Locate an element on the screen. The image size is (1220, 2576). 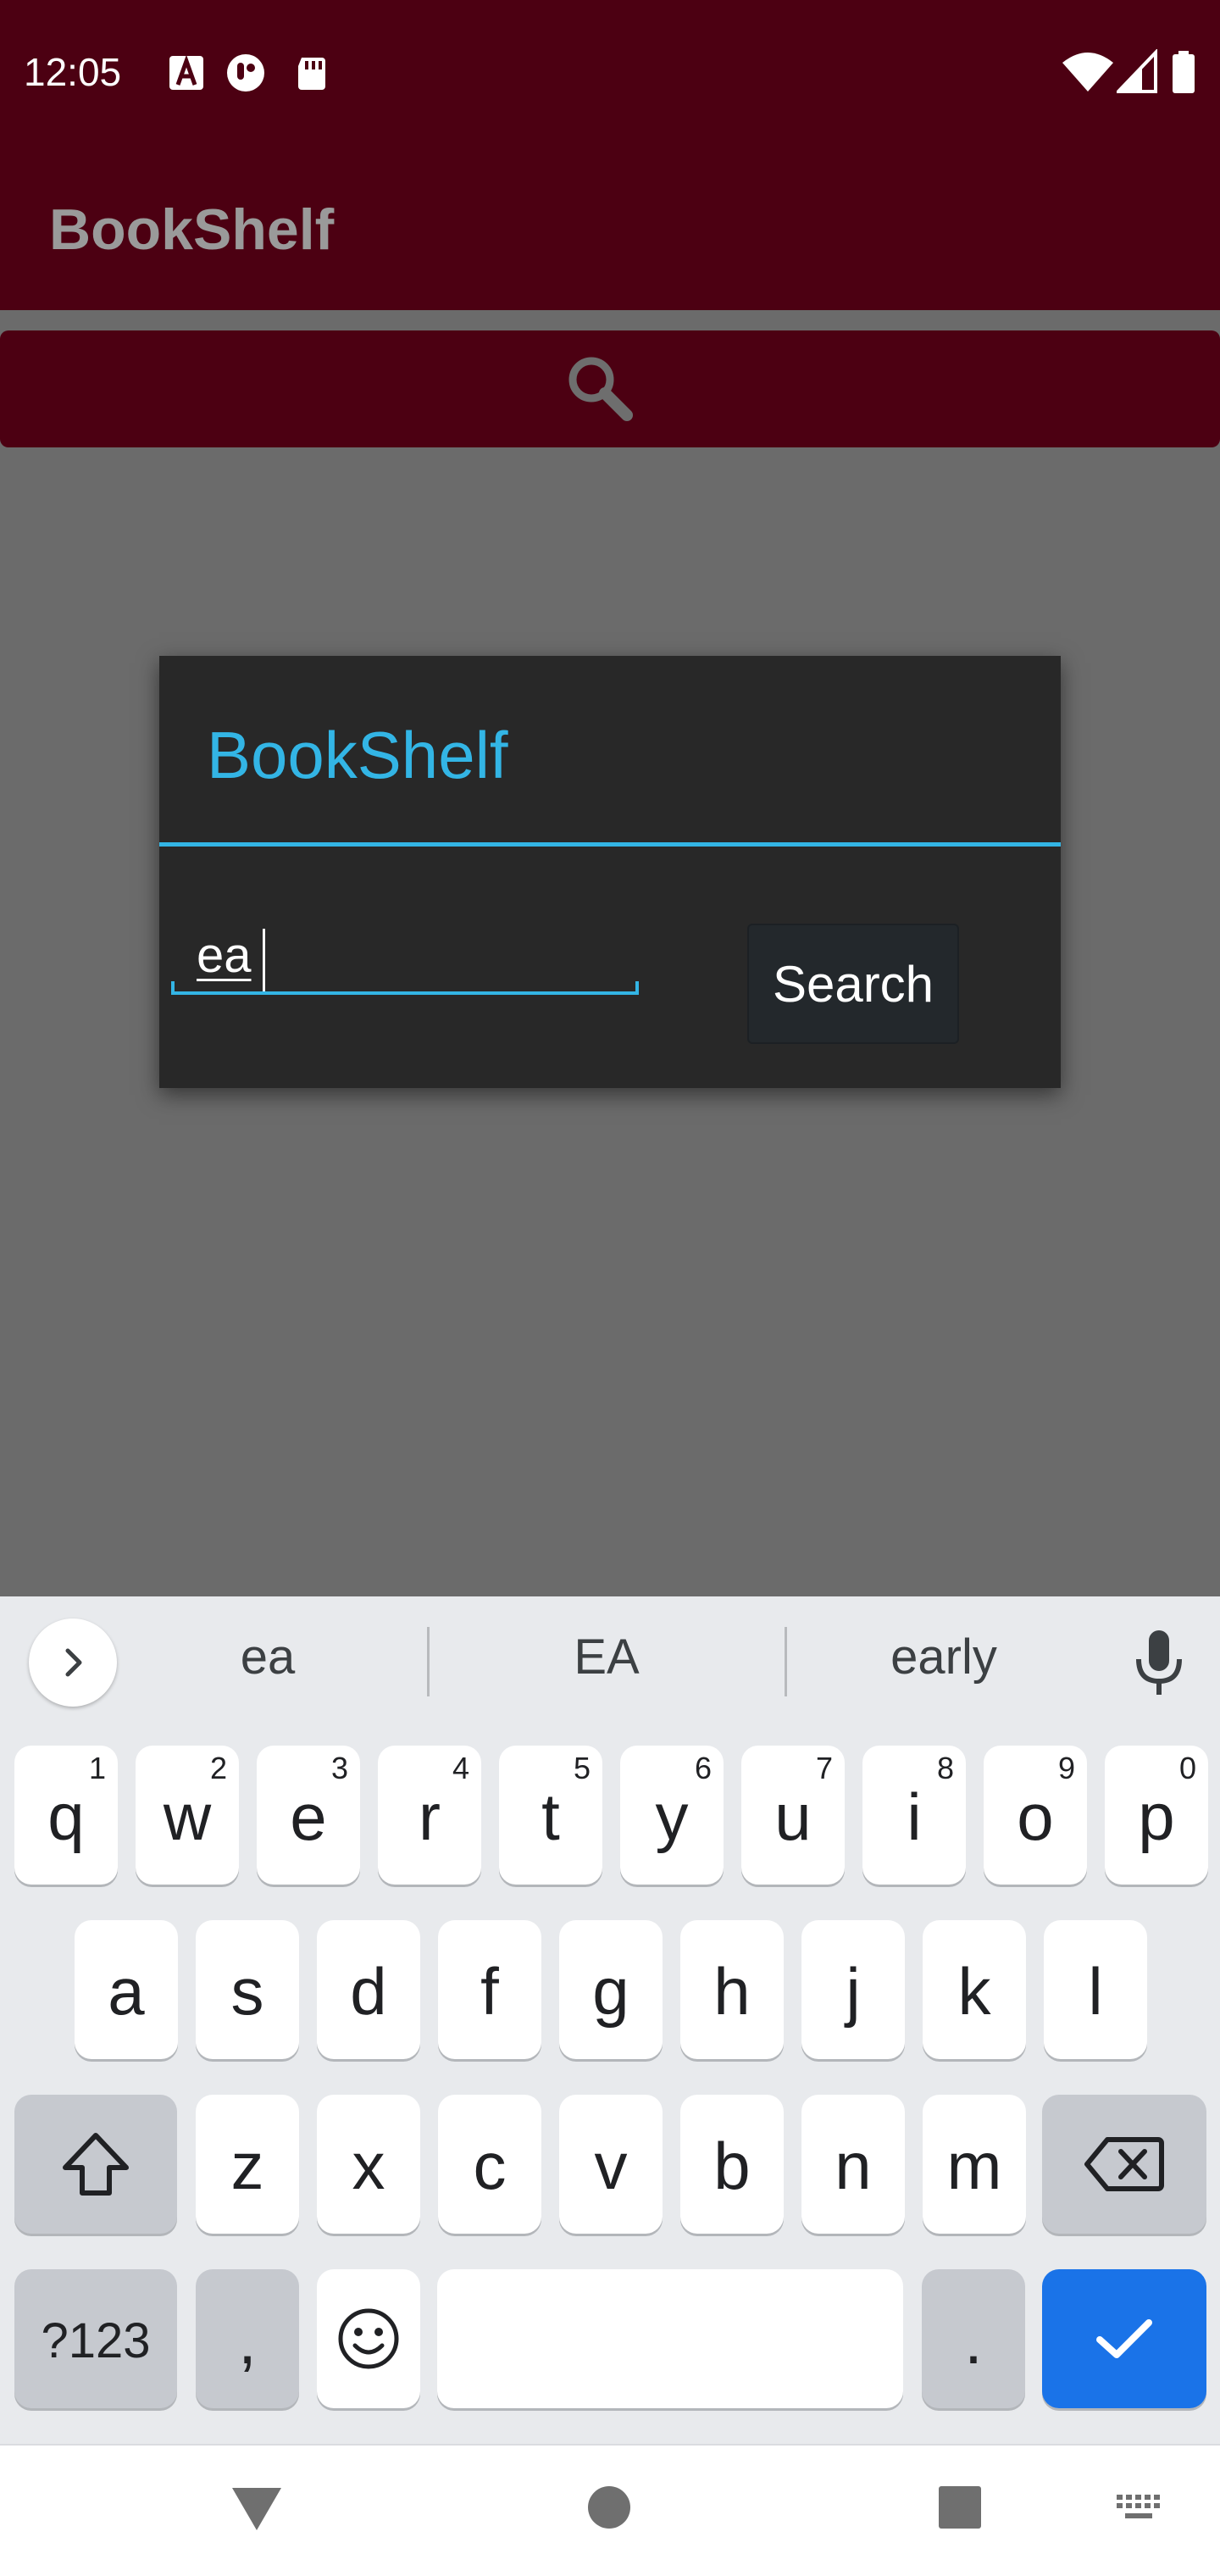
suggestion-3: early is located at coordinates (944, 1657).